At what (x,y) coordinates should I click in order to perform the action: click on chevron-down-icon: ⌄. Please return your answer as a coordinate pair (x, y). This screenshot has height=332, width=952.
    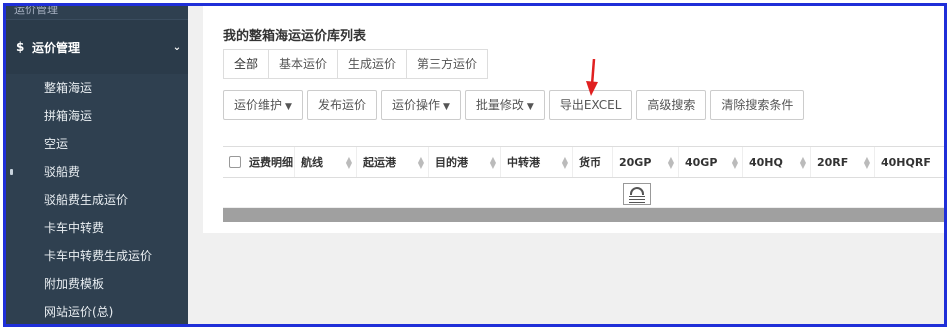
    Looking at the image, I should click on (177, 47).